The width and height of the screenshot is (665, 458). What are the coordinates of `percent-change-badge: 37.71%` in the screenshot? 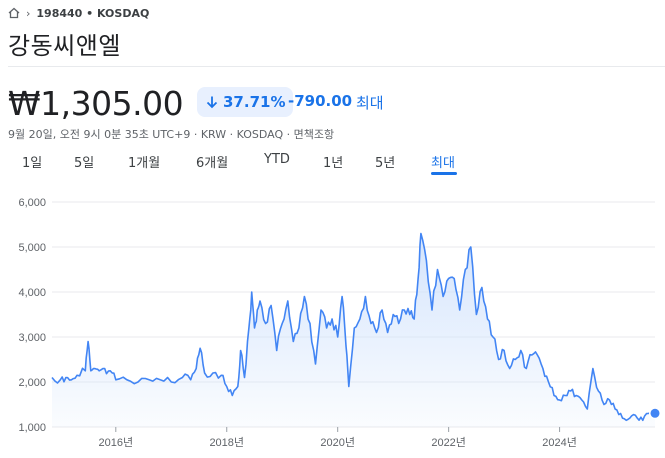 It's located at (245, 102).